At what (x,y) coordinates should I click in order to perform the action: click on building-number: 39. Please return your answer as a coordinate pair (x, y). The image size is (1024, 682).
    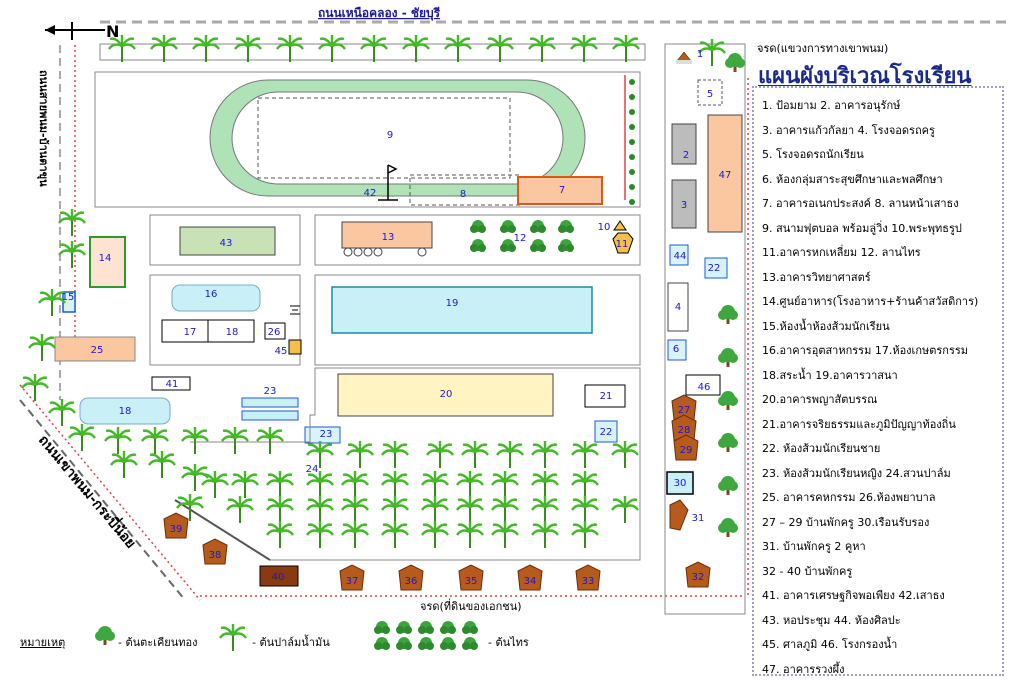
    Looking at the image, I should click on (176, 529).